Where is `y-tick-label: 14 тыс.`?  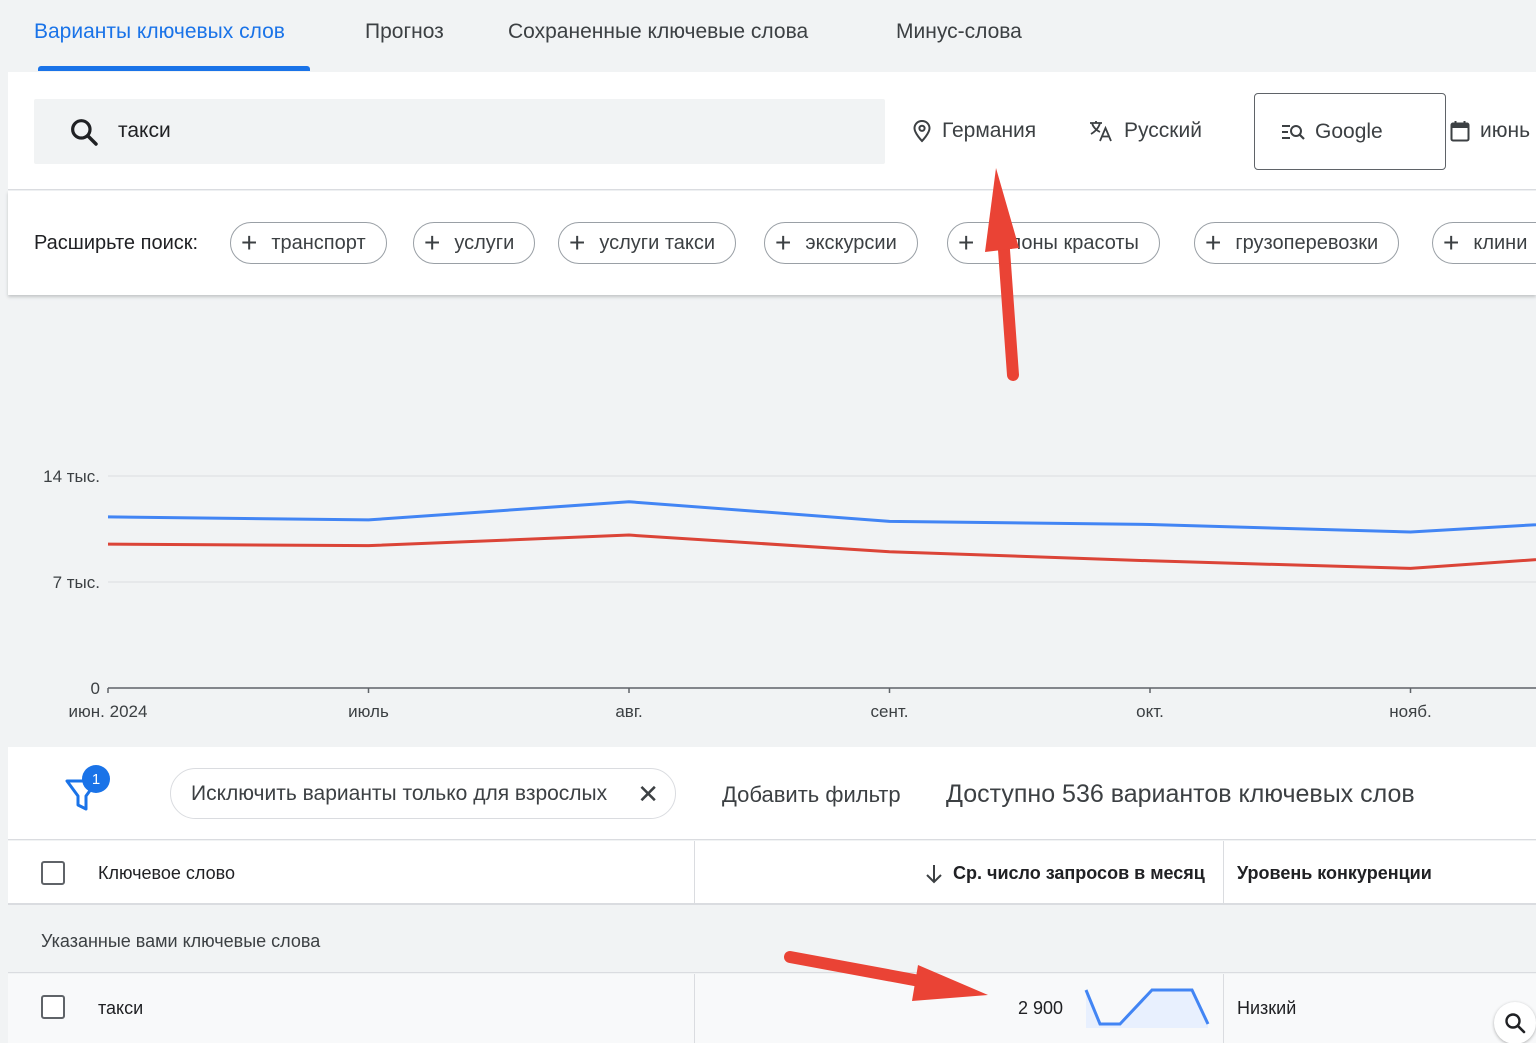 y-tick-label: 14 тыс. is located at coordinates (71, 476).